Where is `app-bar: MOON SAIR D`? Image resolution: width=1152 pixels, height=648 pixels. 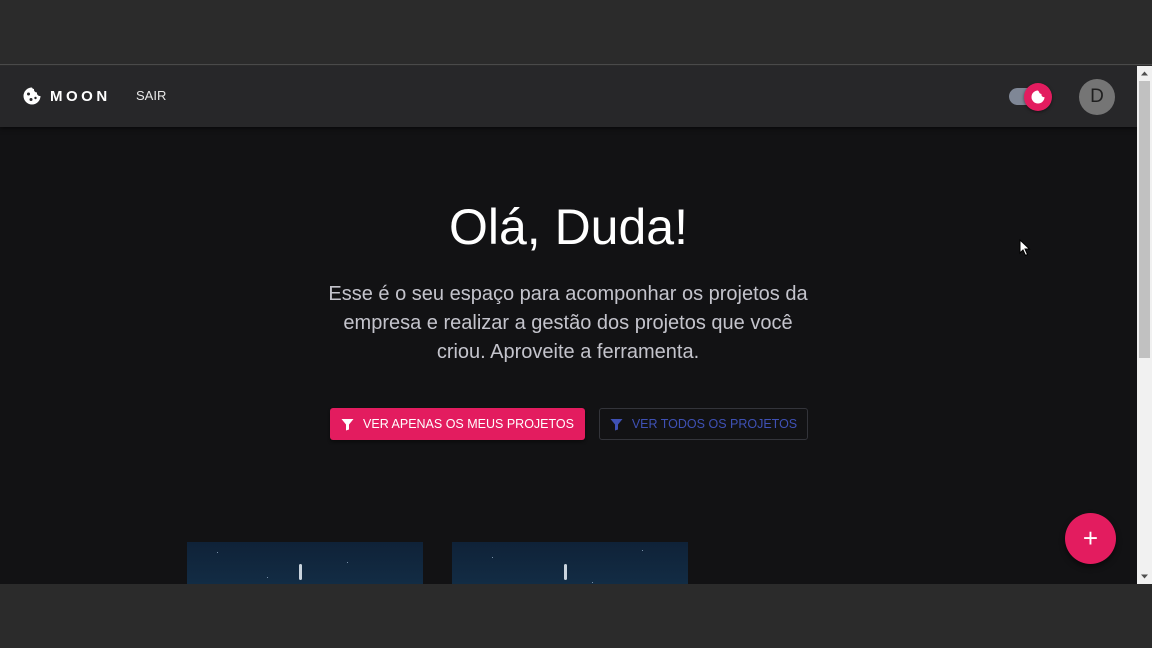 app-bar: MOON SAIR D is located at coordinates (568, 96).